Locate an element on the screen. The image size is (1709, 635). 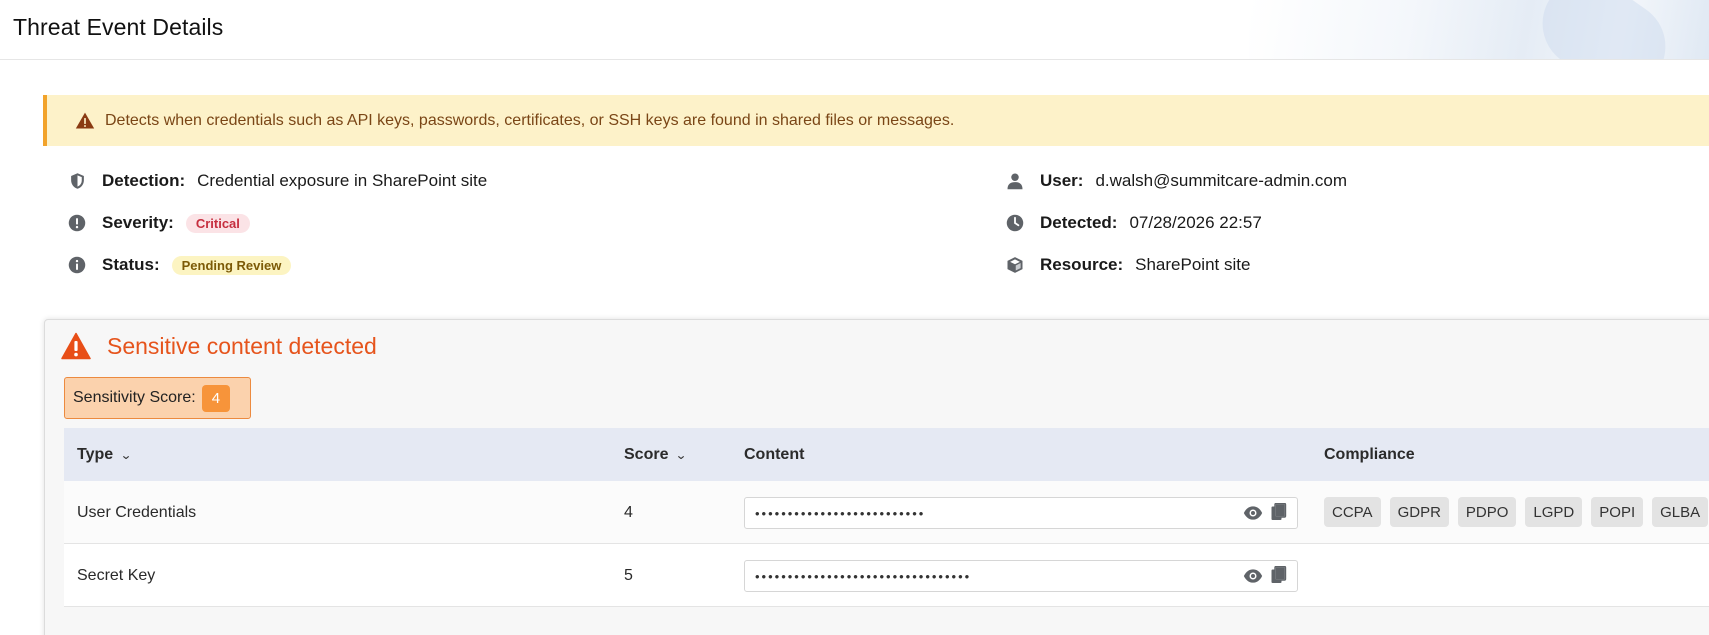
resource-label: Resource: is located at coordinates (1082, 264).